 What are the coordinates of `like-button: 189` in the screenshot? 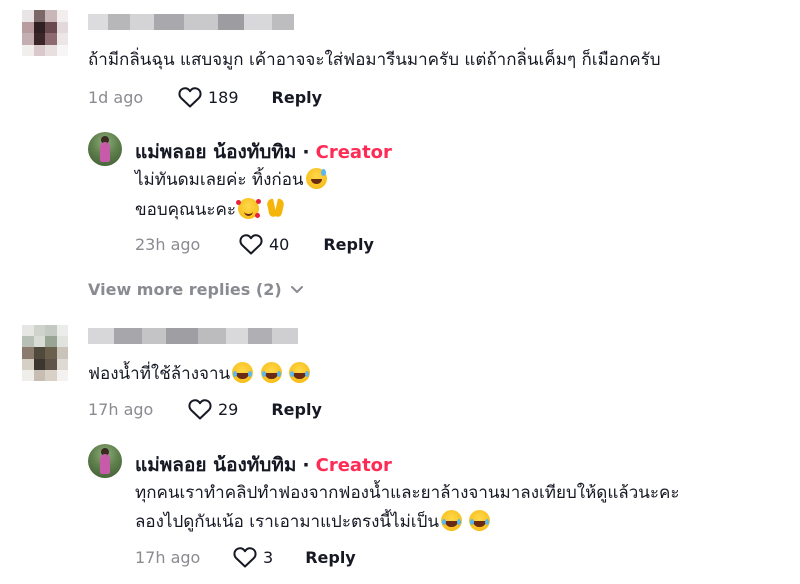 It's located at (208, 97).